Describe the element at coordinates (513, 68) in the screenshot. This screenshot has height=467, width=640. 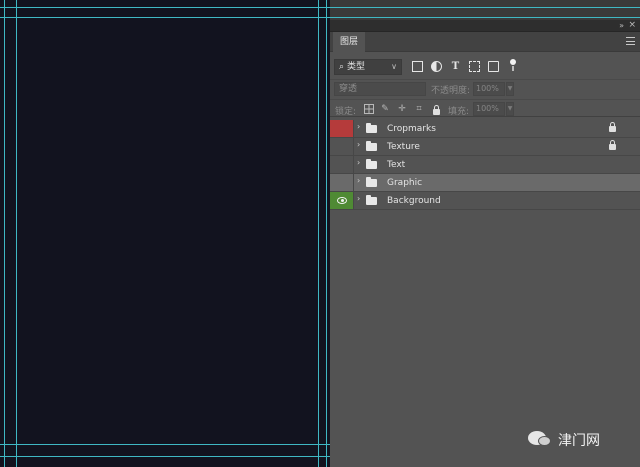
I see `filter-toggle-stem` at that location.